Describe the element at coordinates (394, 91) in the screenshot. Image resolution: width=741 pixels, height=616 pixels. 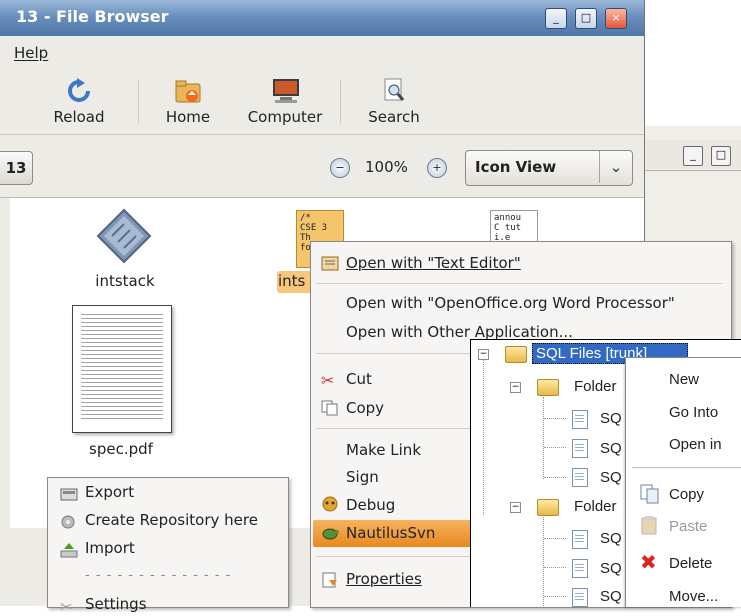
I see `search-icon` at that location.